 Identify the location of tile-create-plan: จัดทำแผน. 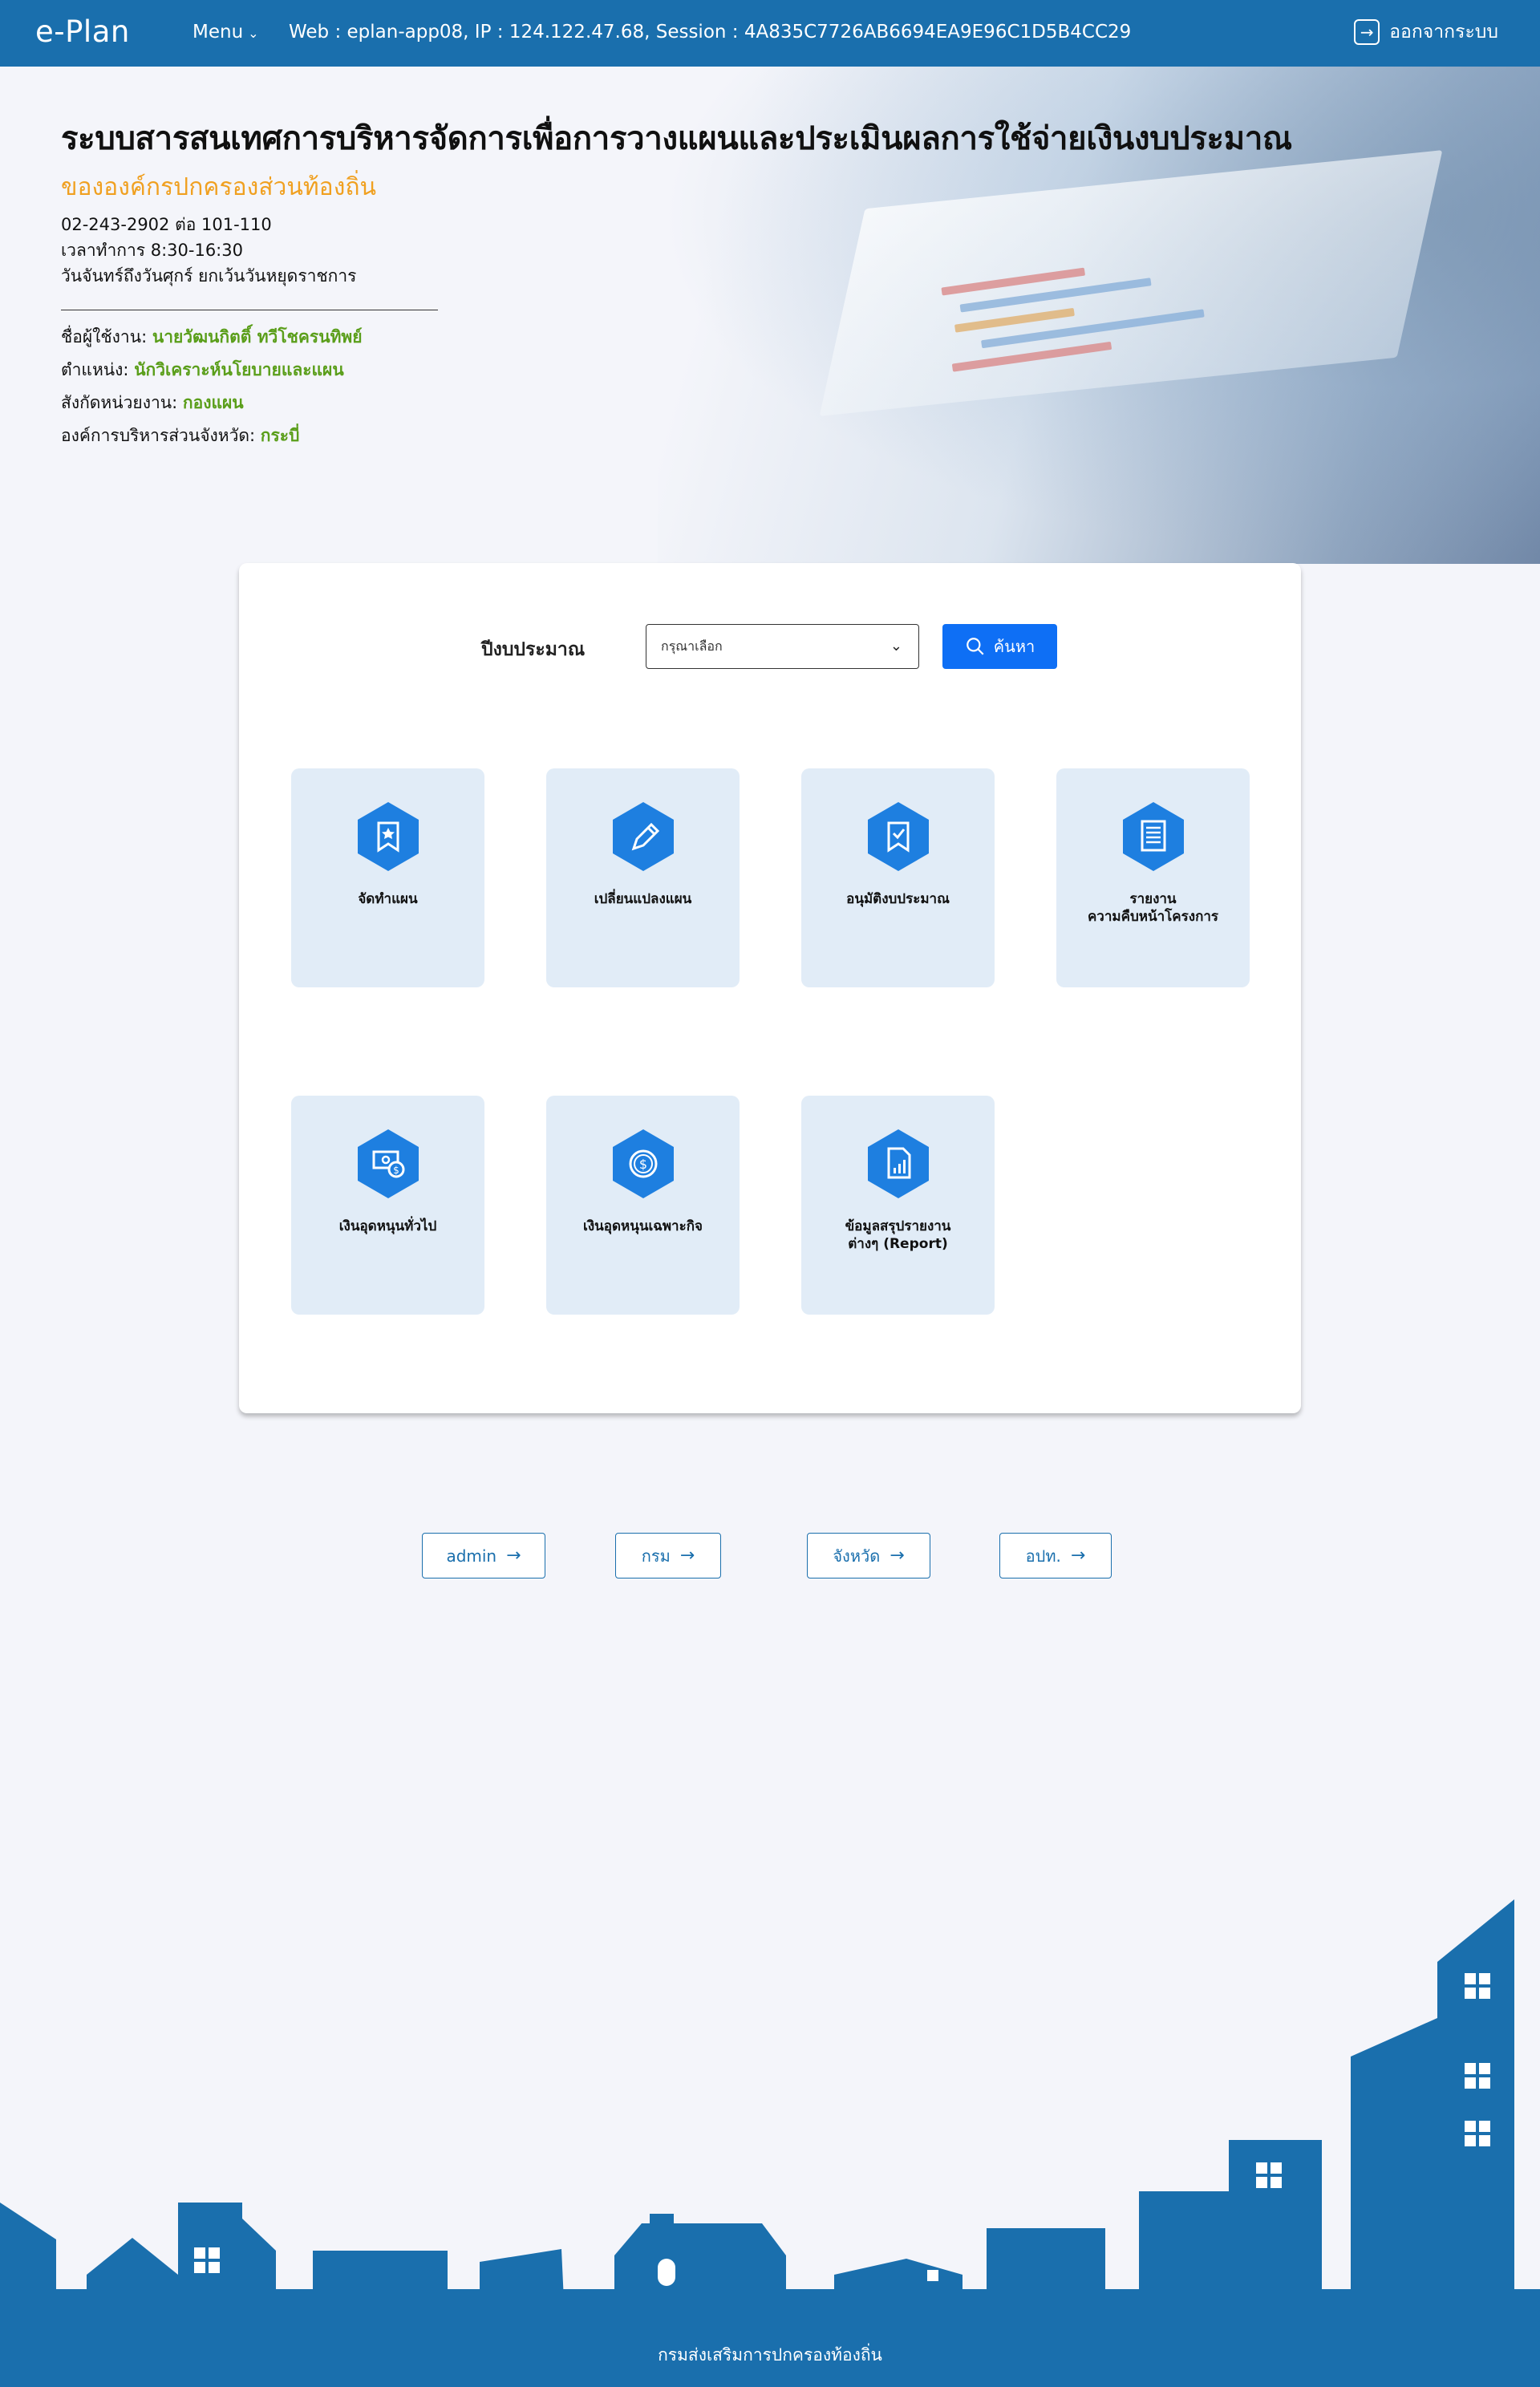
(387, 877).